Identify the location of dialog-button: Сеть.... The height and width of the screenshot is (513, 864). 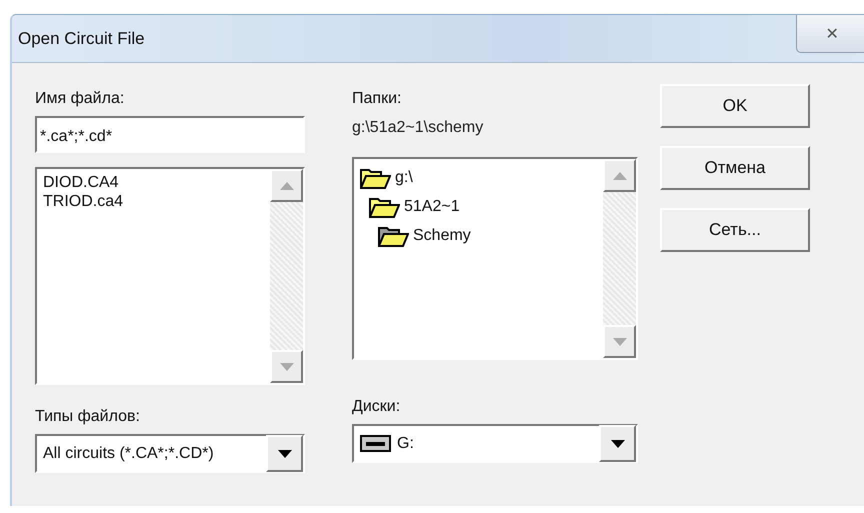
(735, 230).